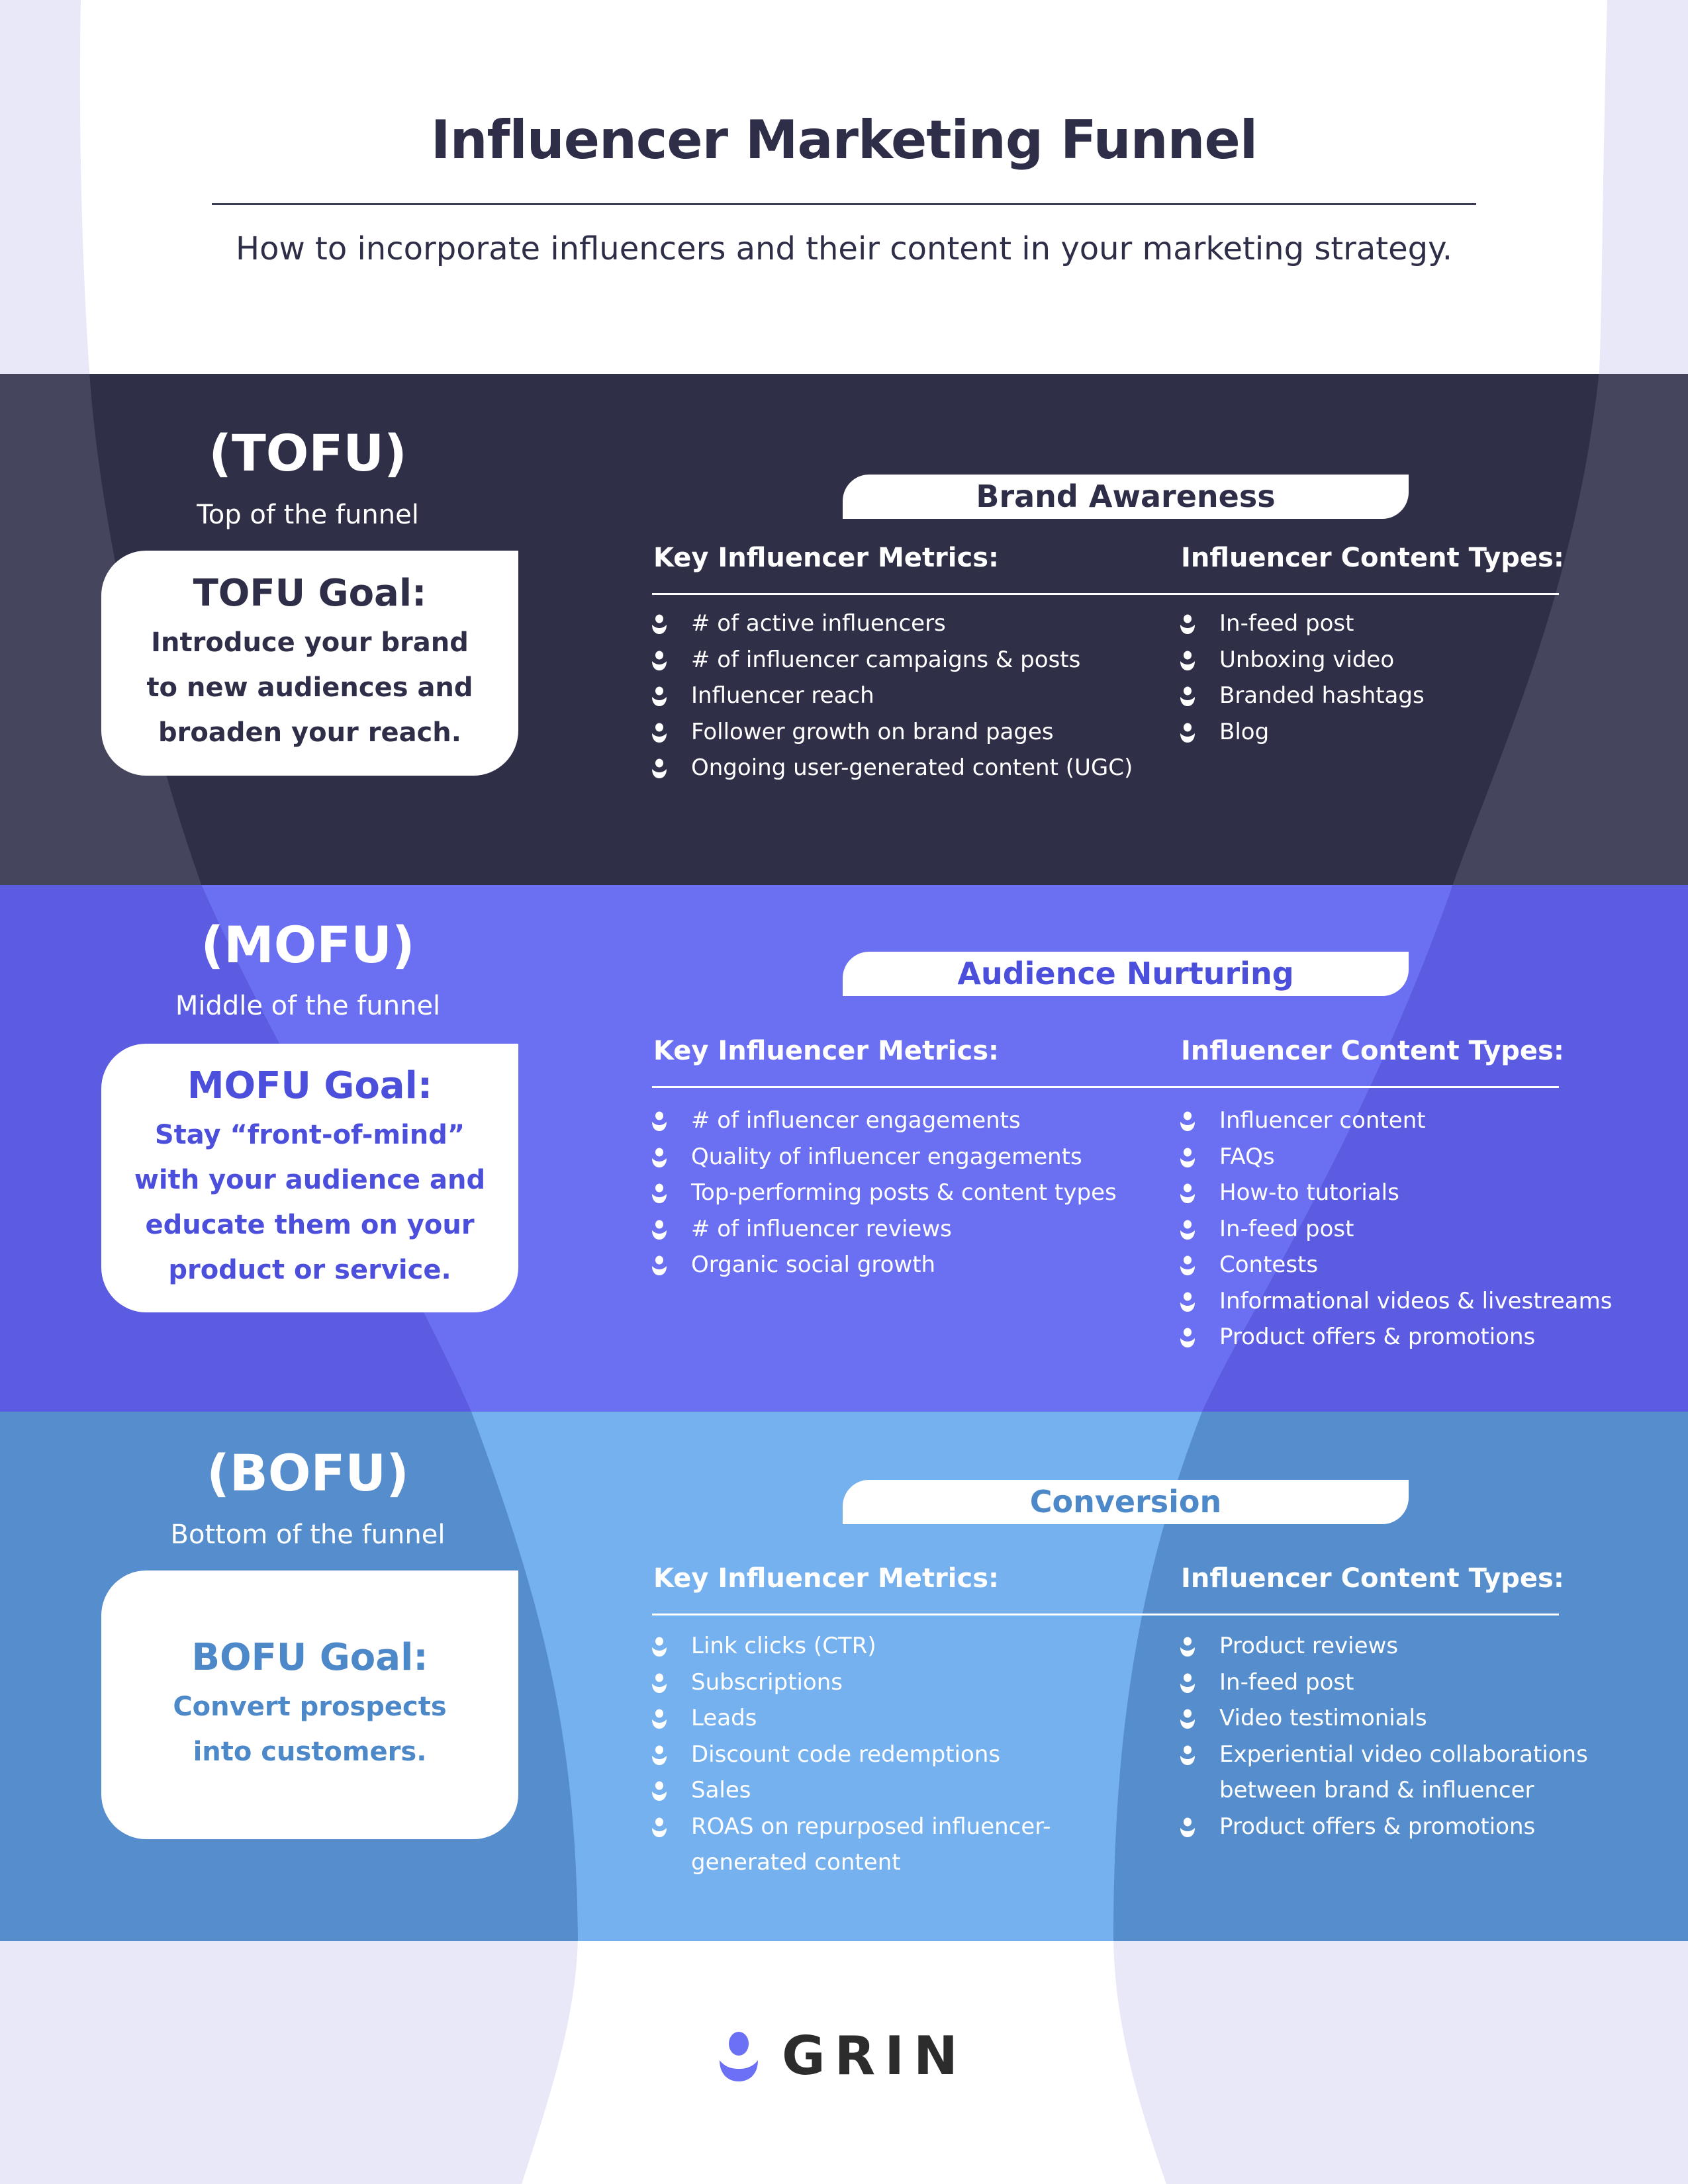 The height and width of the screenshot is (2184, 1688). What do you see at coordinates (1322, 695) in the screenshot?
I see `list-item-text: Branded hashtags` at bounding box center [1322, 695].